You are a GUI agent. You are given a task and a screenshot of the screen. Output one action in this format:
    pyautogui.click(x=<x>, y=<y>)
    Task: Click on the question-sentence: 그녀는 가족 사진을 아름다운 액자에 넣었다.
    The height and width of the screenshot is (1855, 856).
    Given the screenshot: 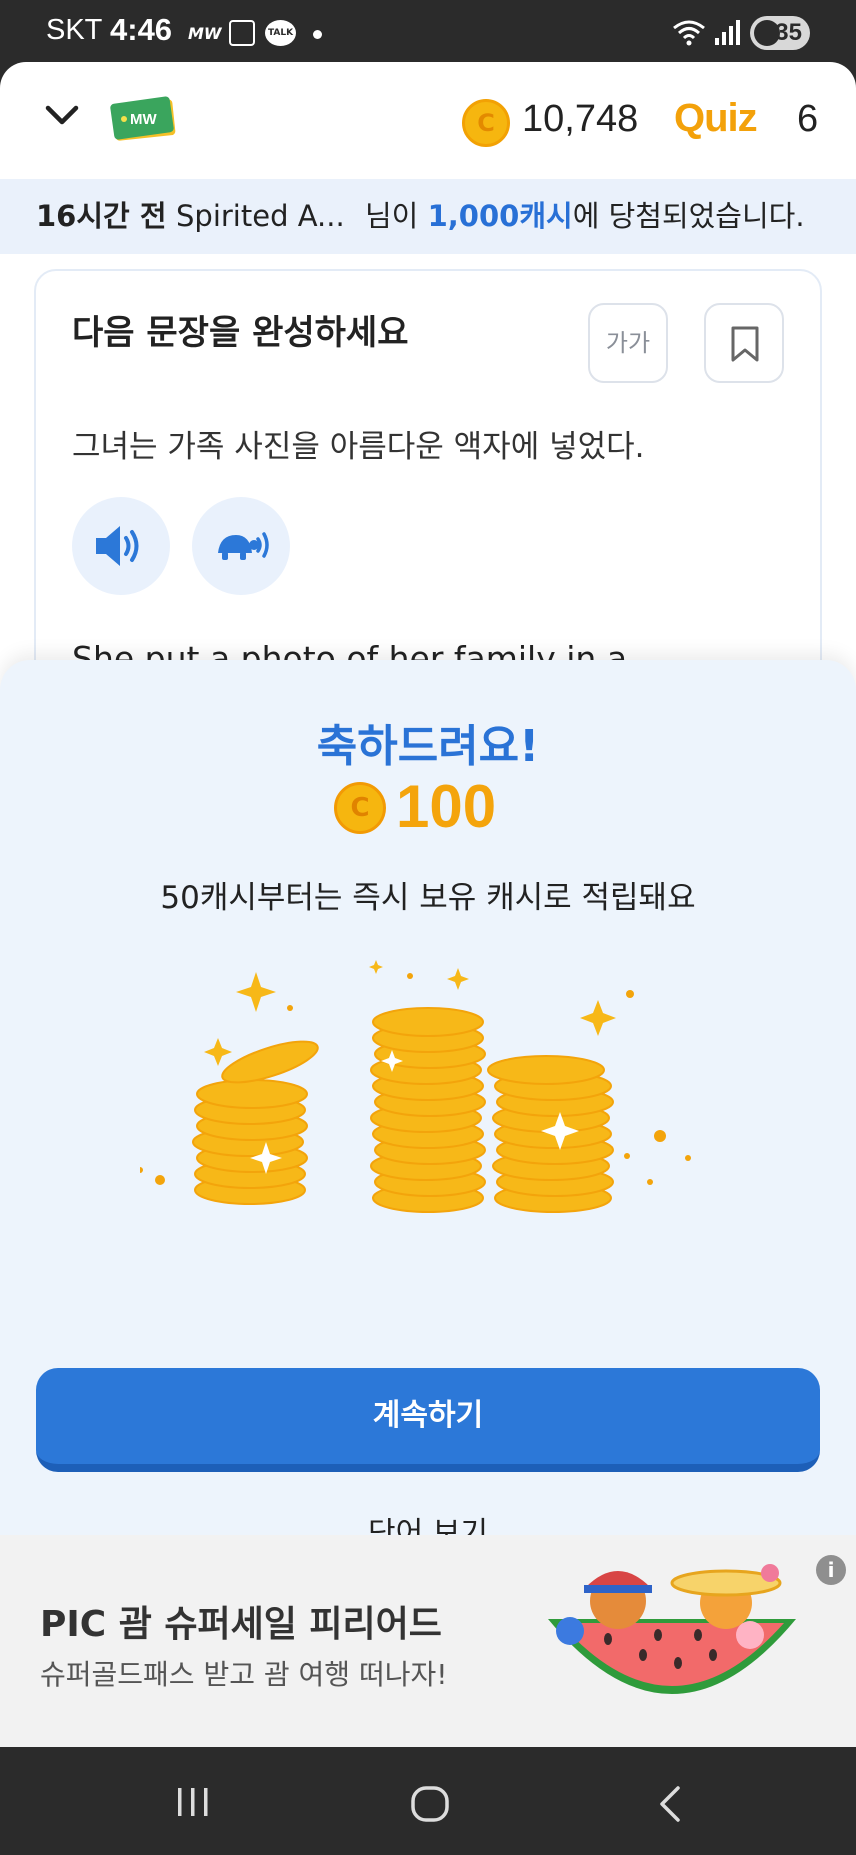 What is the action you would take?
    pyautogui.click(x=358, y=447)
    